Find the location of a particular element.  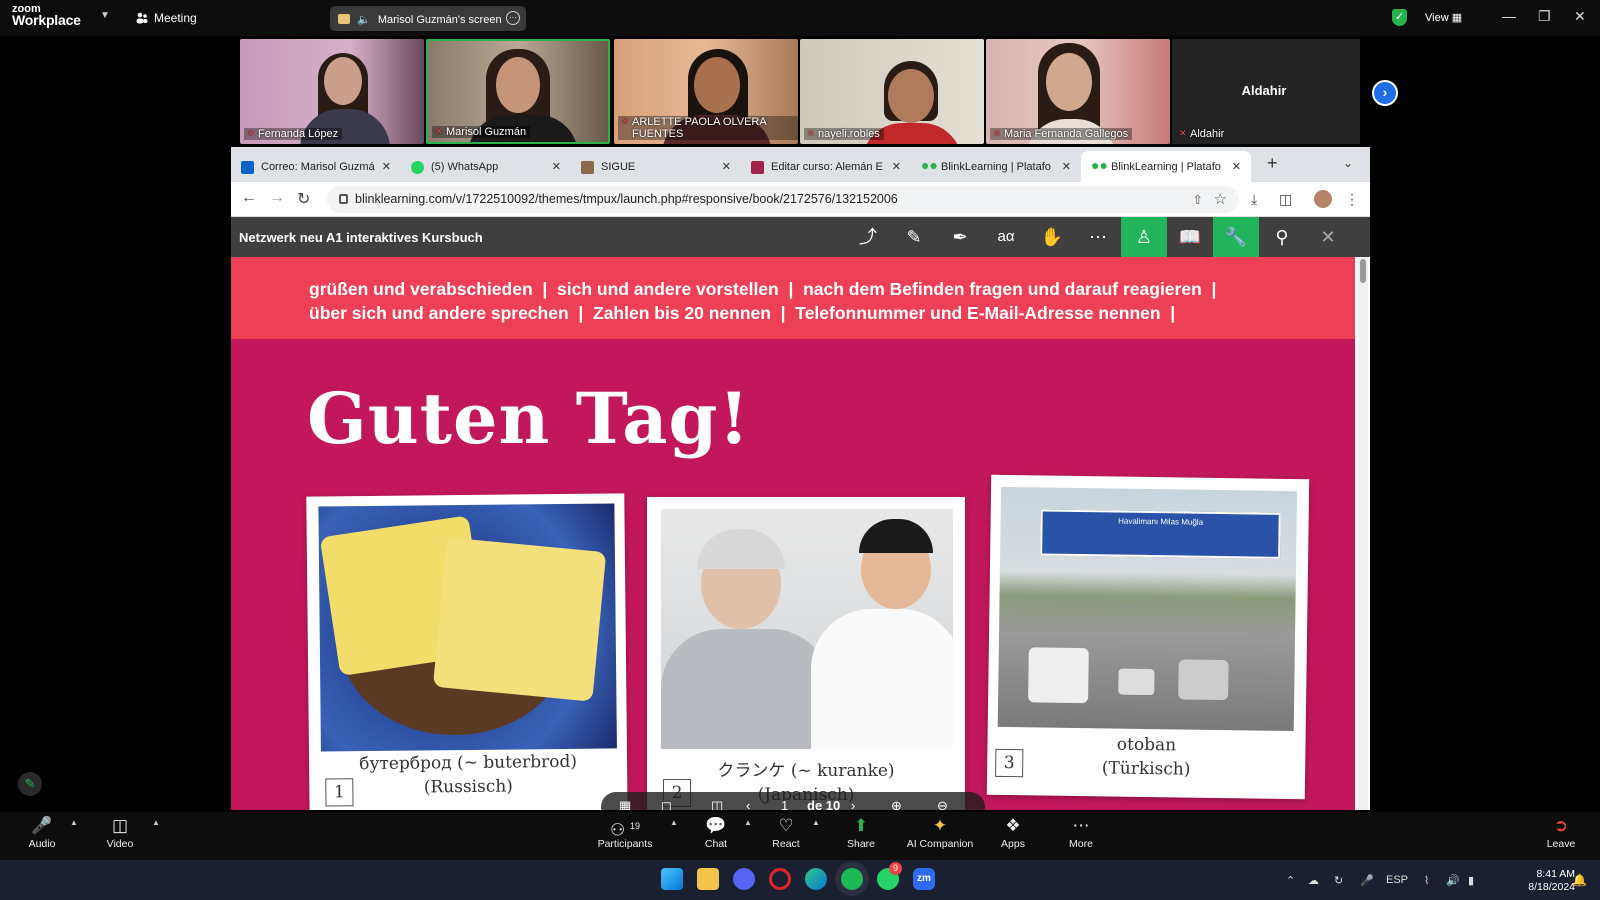

restore-icon: ❐ is located at coordinates (1544, 16).